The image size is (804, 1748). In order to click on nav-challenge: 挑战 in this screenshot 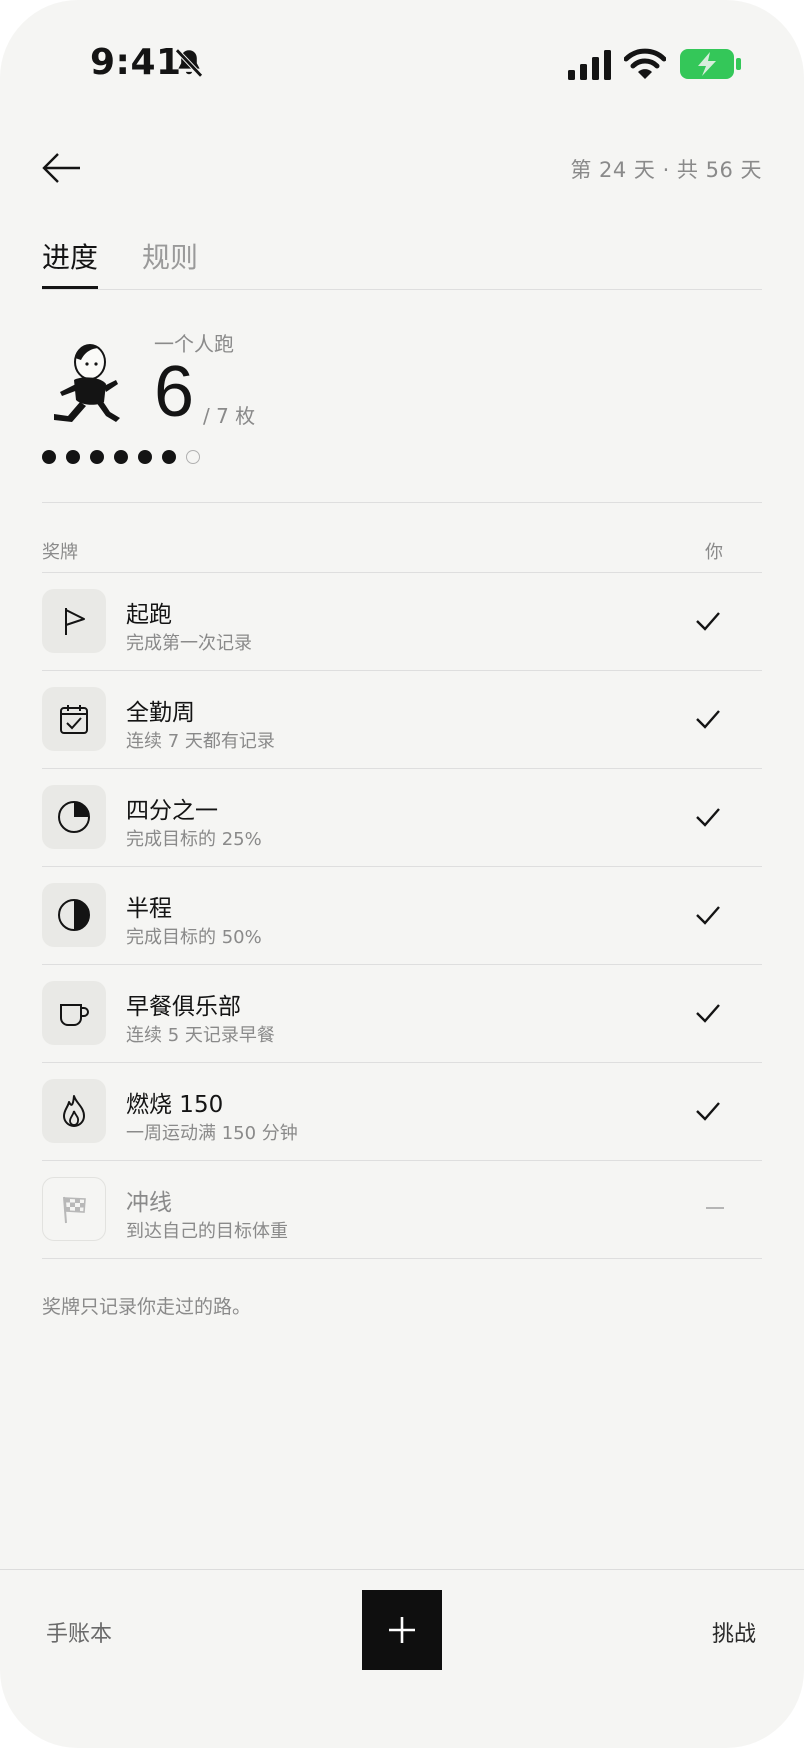, I will do `click(734, 1632)`.